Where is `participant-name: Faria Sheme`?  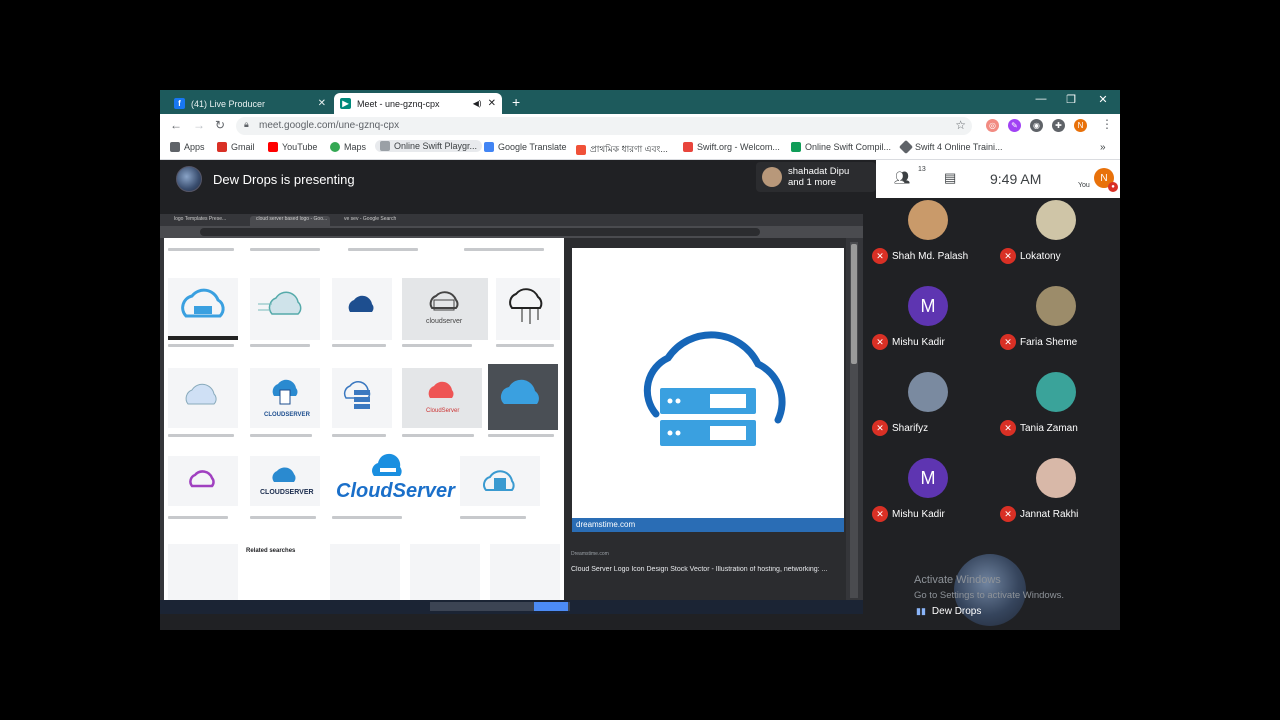
participant-name: Faria Sheme is located at coordinates (1049, 342).